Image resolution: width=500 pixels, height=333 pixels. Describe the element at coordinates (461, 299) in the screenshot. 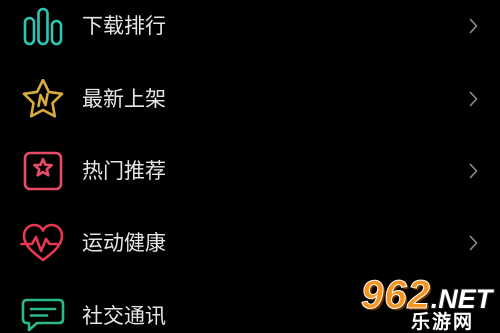

I see `watermark-domain: .NET` at that location.